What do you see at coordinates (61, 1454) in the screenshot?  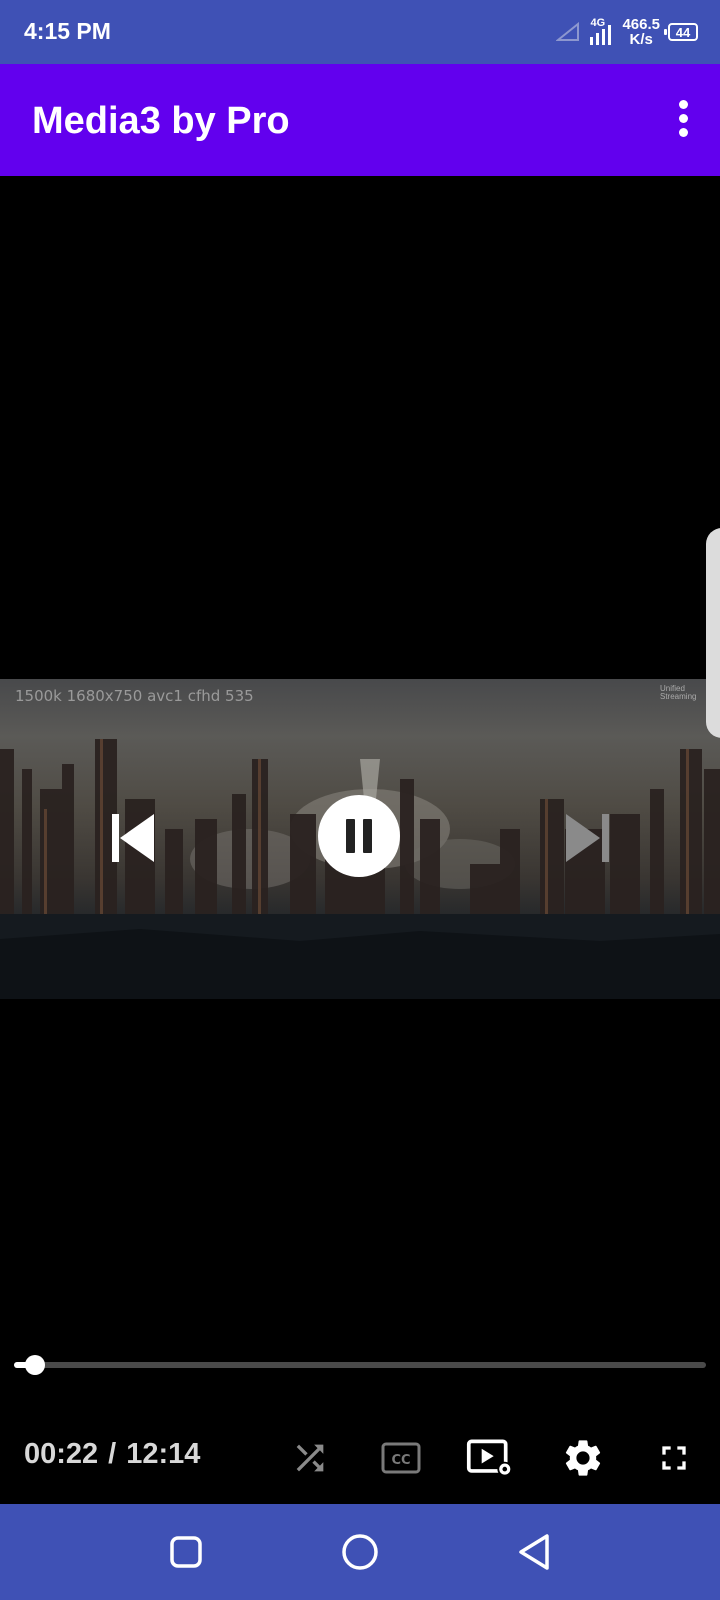 I see `current-position: 00:22` at bounding box center [61, 1454].